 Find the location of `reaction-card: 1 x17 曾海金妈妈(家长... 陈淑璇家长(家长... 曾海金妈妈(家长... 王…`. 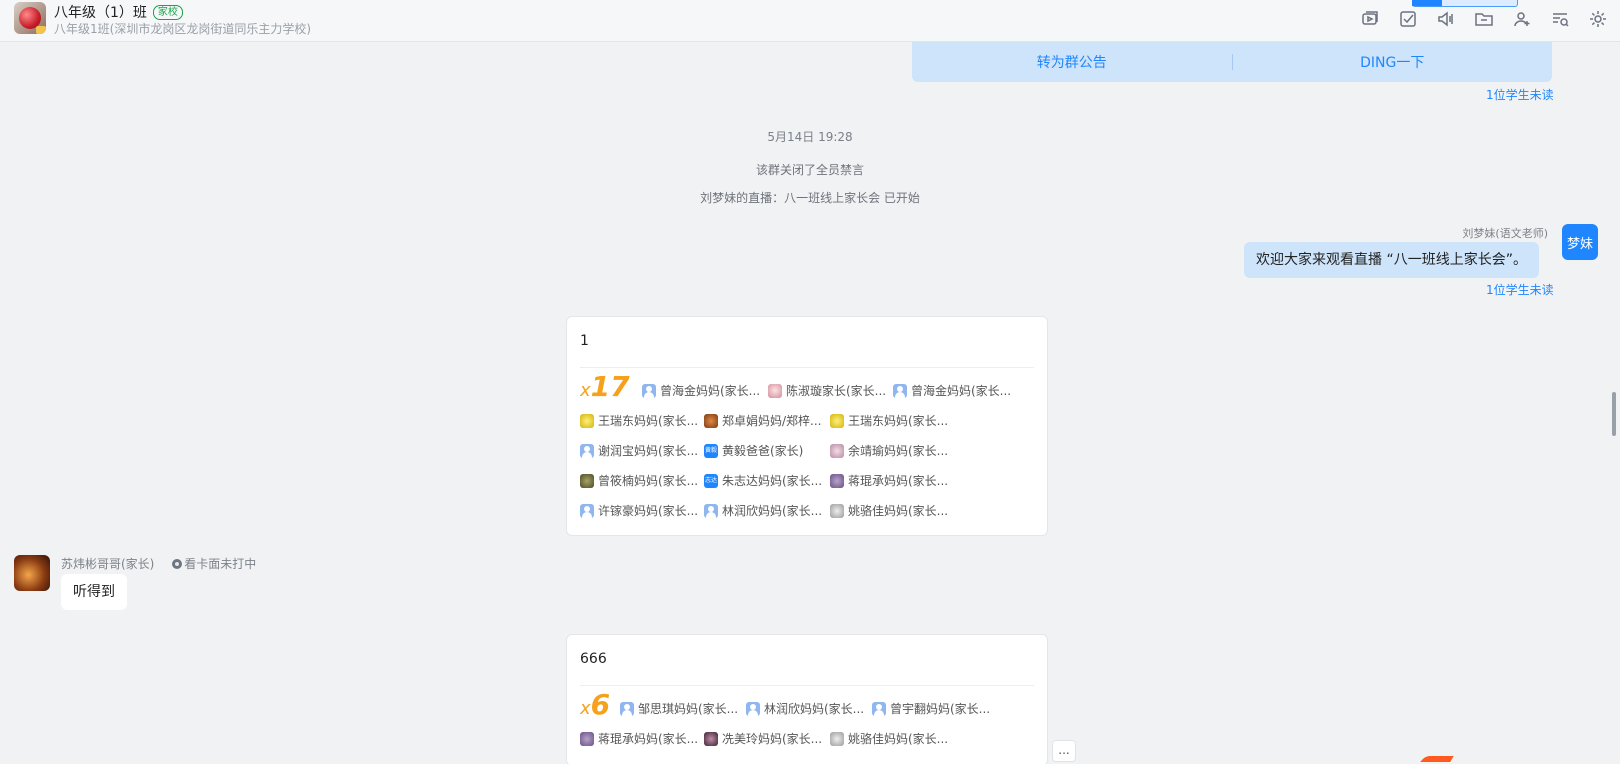

reaction-card: 1 x17 曾海金妈妈(家长... 陈淑璇家长(家长... 曾海金妈妈(家长... 王… is located at coordinates (807, 426).